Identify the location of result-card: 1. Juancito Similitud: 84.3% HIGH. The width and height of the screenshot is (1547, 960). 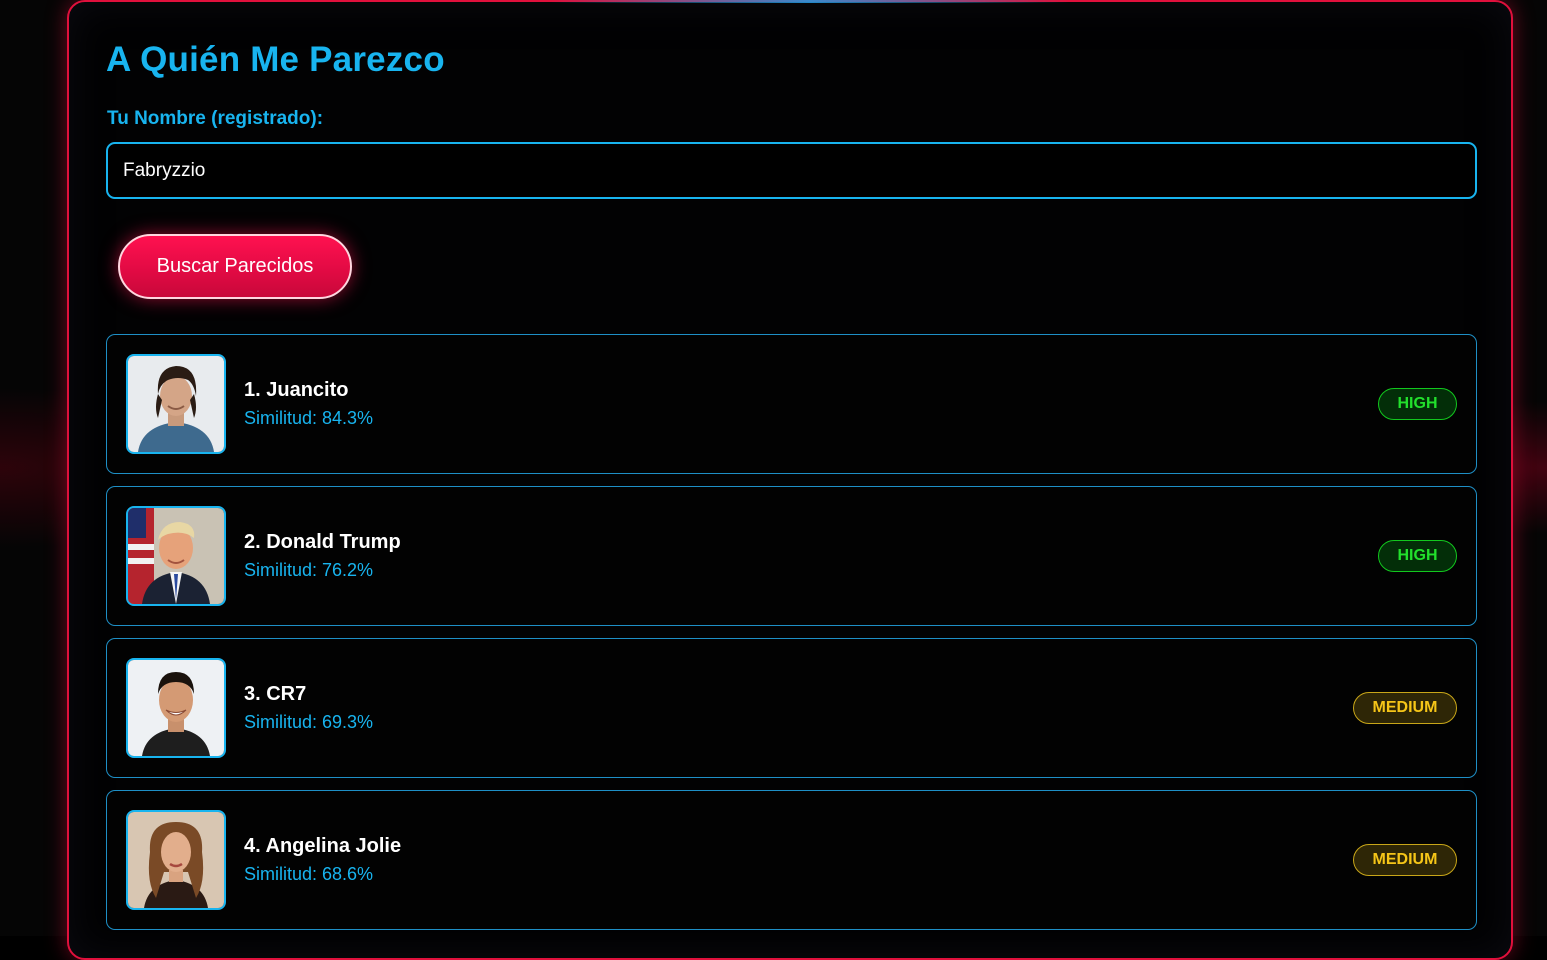
(791, 404).